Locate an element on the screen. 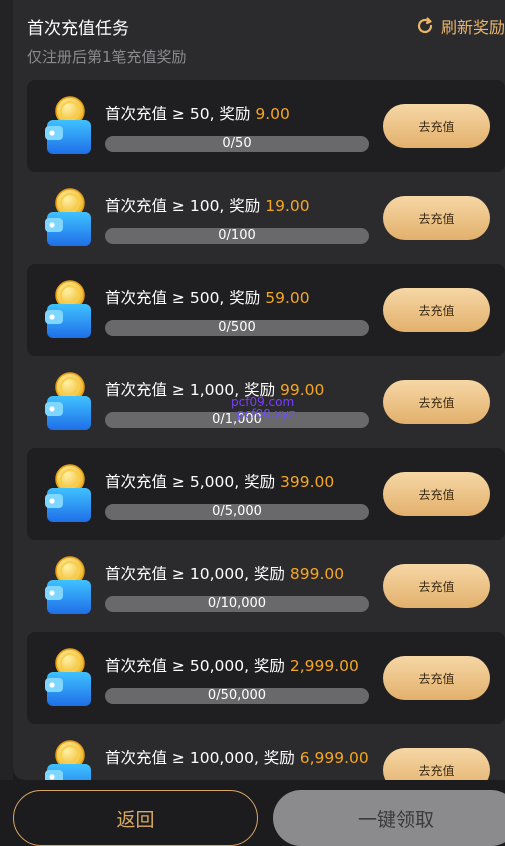 This screenshot has width=505, height=846. task-condition: 首次充值 ≥ 100, 奖励 is located at coordinates (185, 206).